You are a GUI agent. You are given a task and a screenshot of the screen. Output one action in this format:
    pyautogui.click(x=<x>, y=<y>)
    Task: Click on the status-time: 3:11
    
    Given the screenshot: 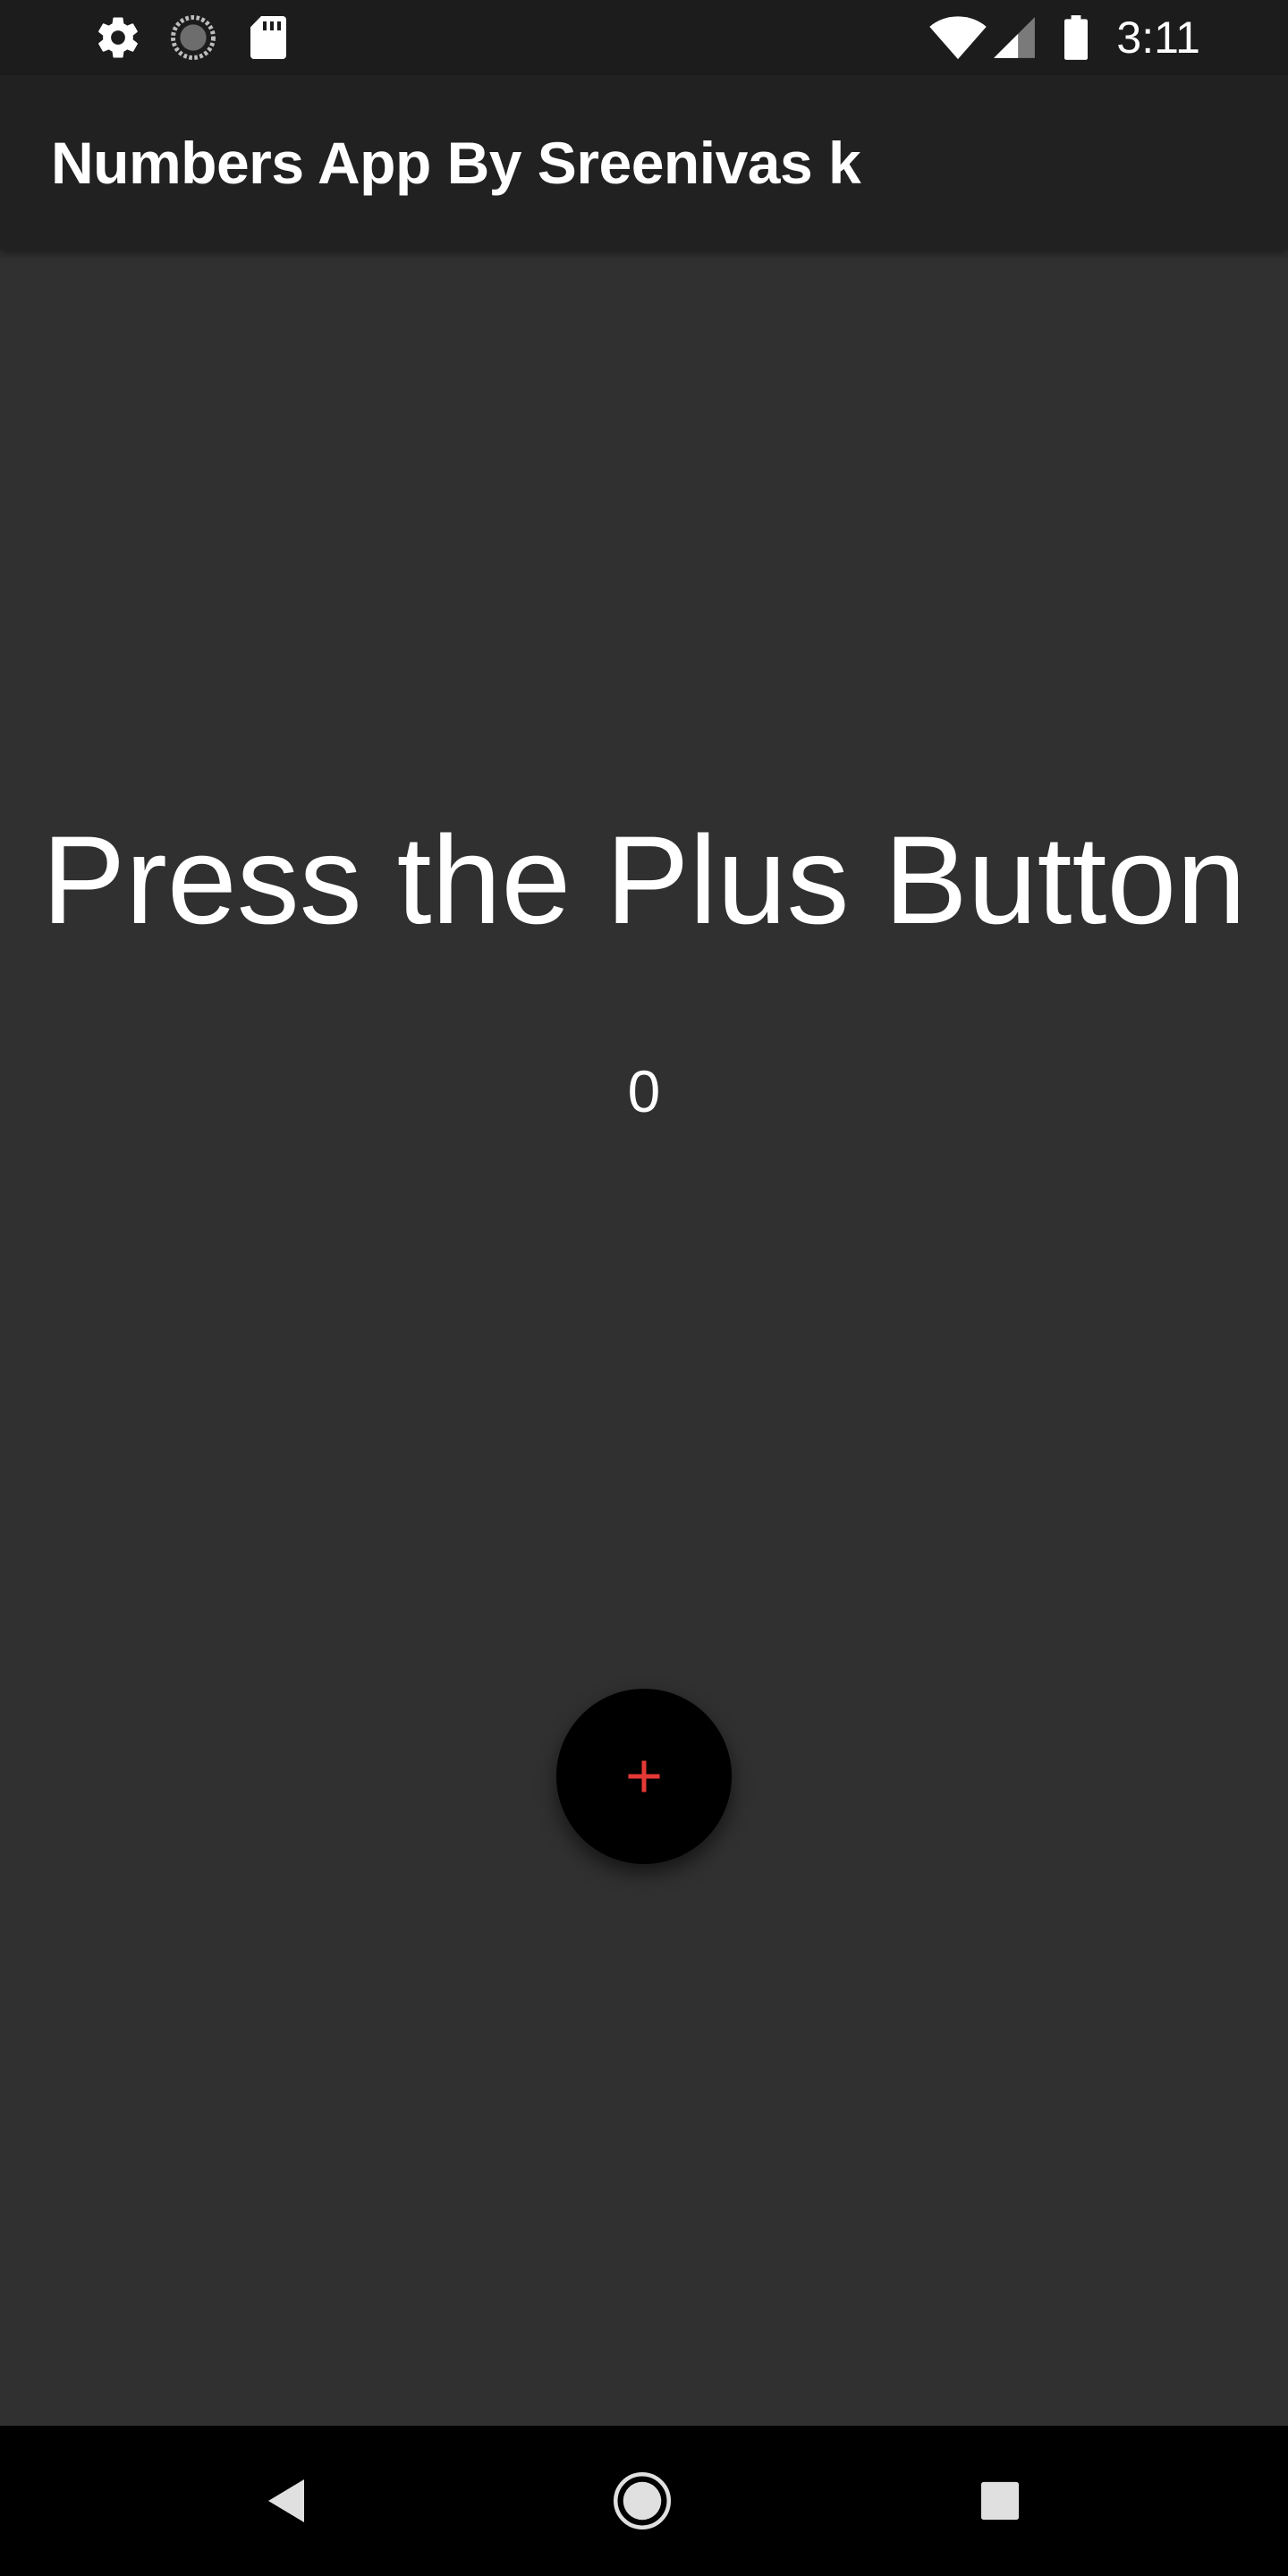 What is the action you would take?
    pyautogui.click(x=1158, y=38)
    